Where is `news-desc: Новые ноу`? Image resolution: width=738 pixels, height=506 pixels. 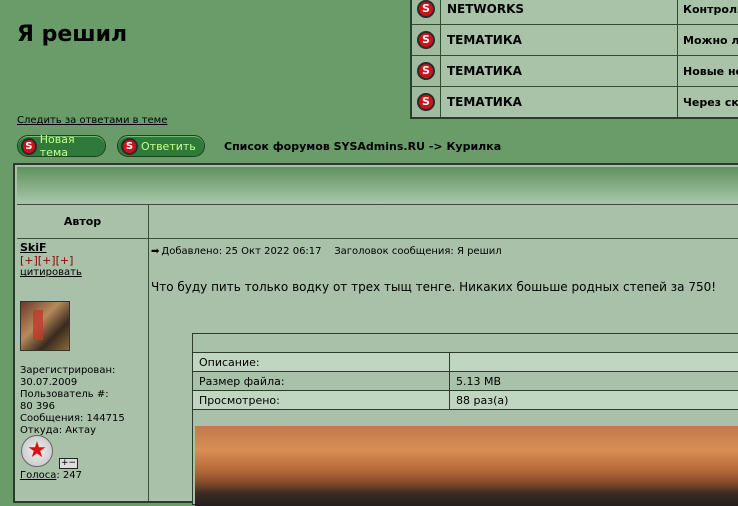
news-desc: Новые ноу is located at coordinates (708, 71).